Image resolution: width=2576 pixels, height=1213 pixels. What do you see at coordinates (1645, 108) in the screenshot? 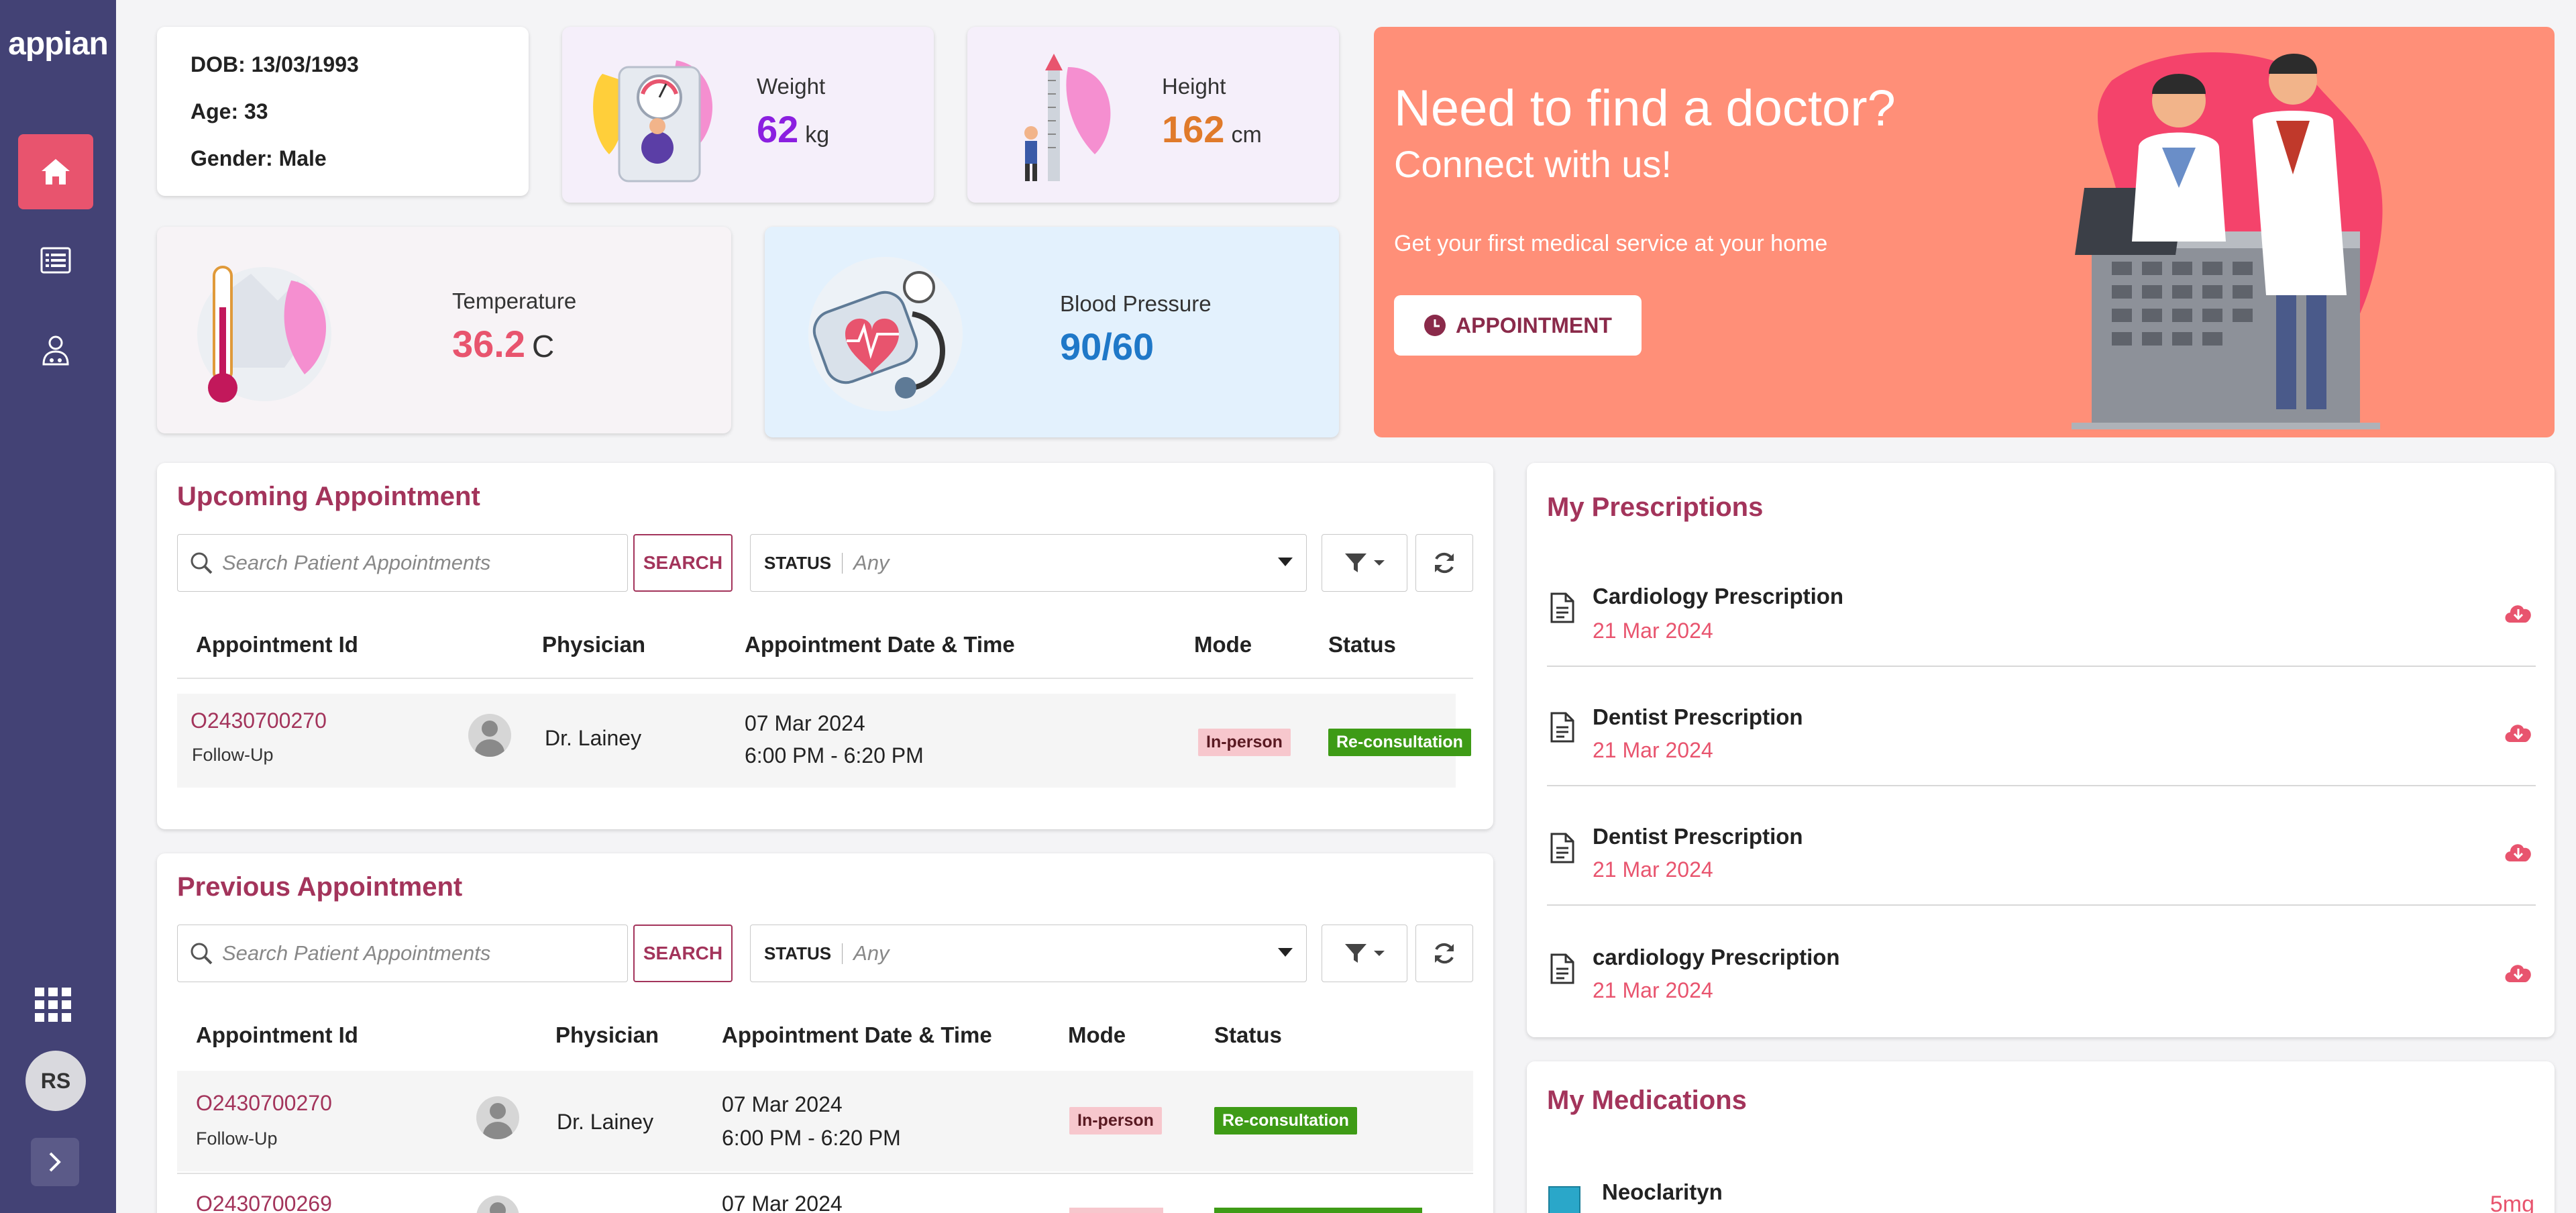
I see `hero-title: Need to find a doctor?` at bounding box center [1645, 108].